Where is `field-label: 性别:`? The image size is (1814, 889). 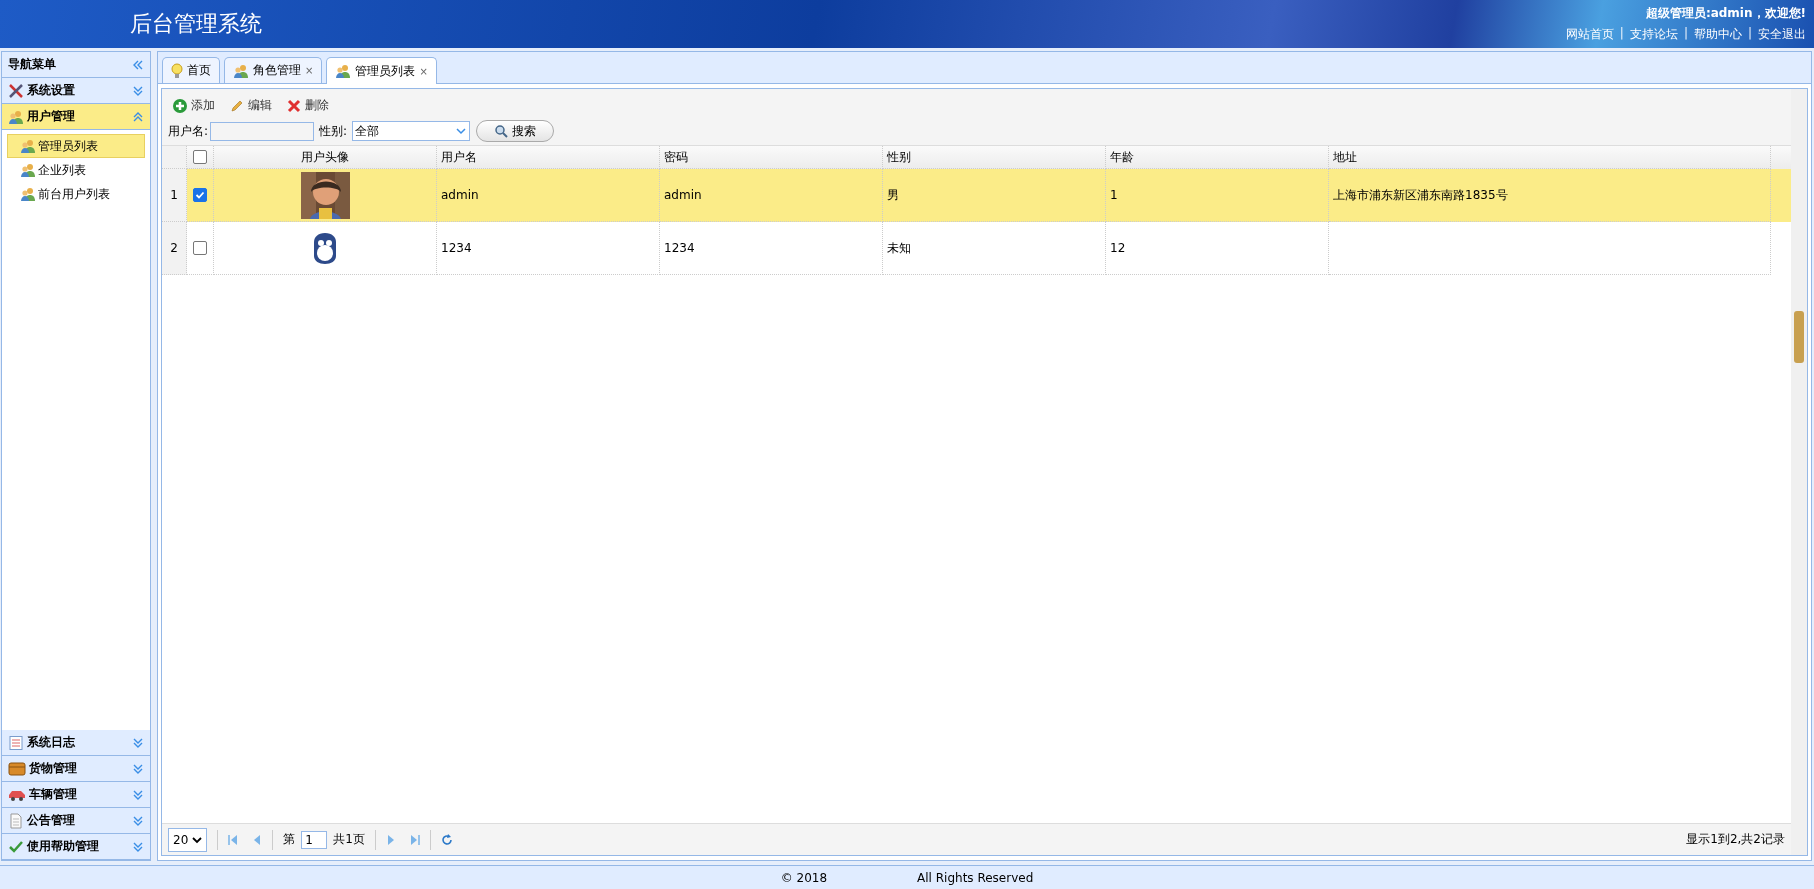
field-label: 性别: is located at coordinates (333, 131).